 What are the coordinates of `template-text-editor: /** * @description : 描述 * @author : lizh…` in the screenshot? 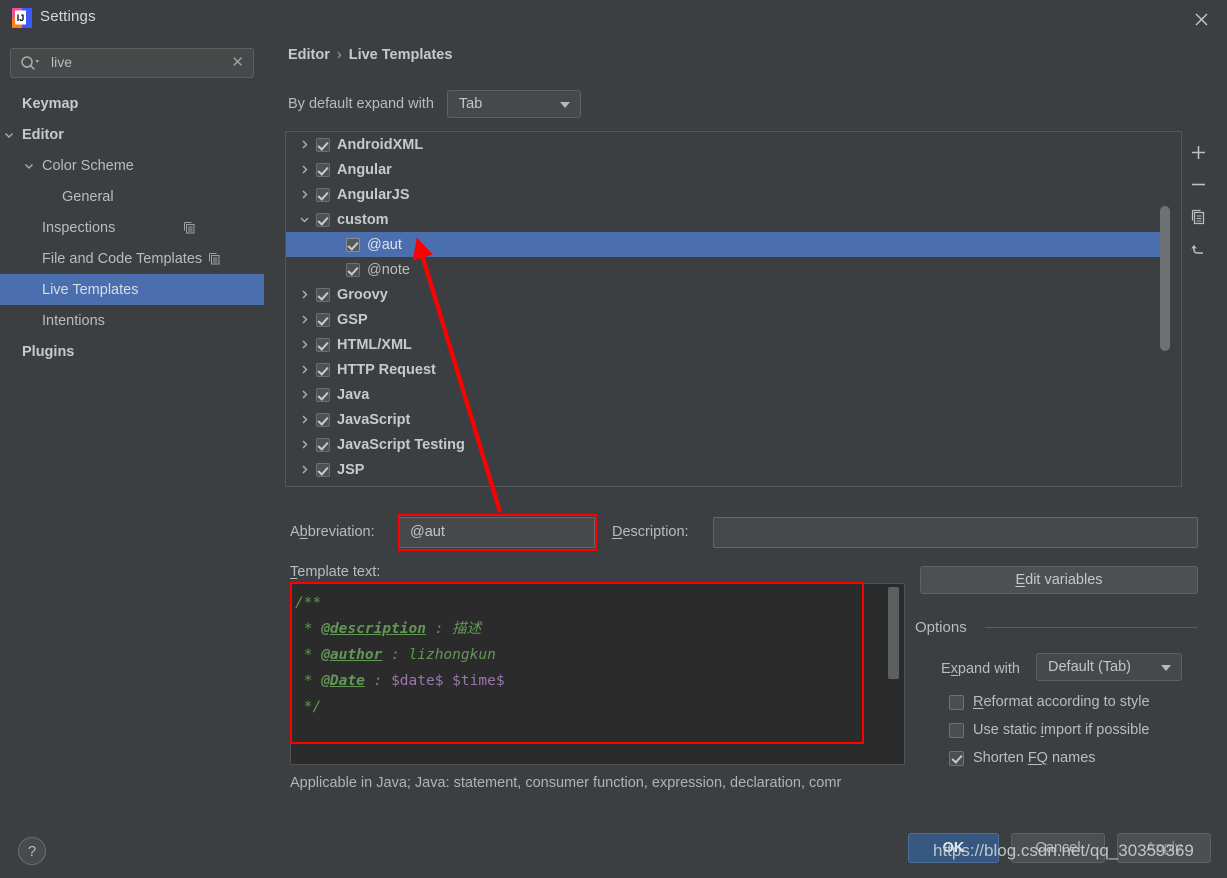 It's located at (597, 674).